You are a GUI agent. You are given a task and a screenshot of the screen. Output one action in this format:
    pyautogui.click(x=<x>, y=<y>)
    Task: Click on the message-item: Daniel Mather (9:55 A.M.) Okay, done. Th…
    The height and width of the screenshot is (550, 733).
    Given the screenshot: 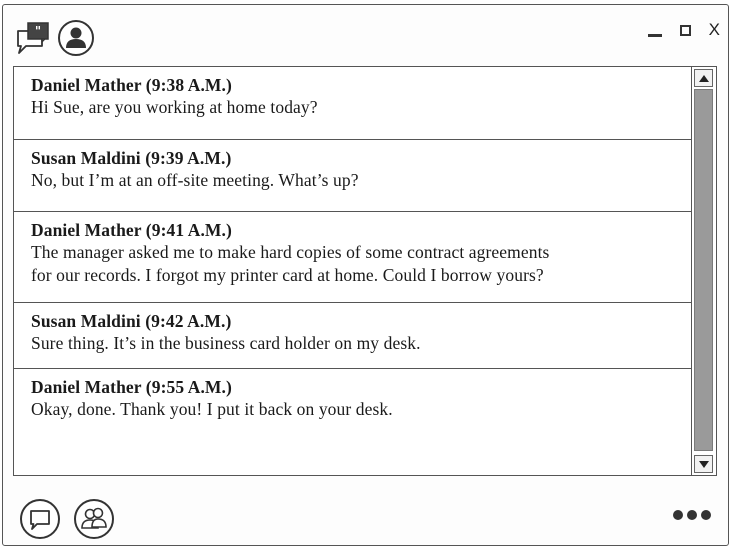 What is the action you would take?
    pyautogui.click(x=353, y=404)
    